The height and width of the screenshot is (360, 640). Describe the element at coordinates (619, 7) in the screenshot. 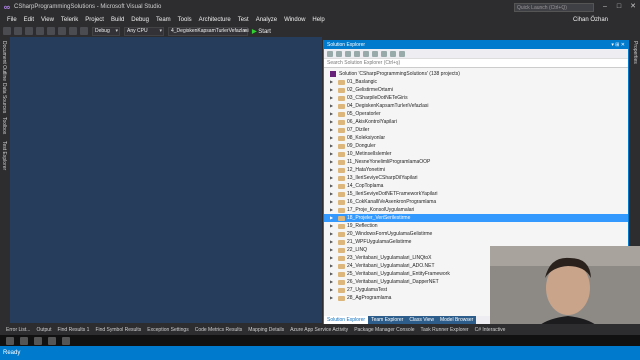

I see `maximize-button: □` at that location.